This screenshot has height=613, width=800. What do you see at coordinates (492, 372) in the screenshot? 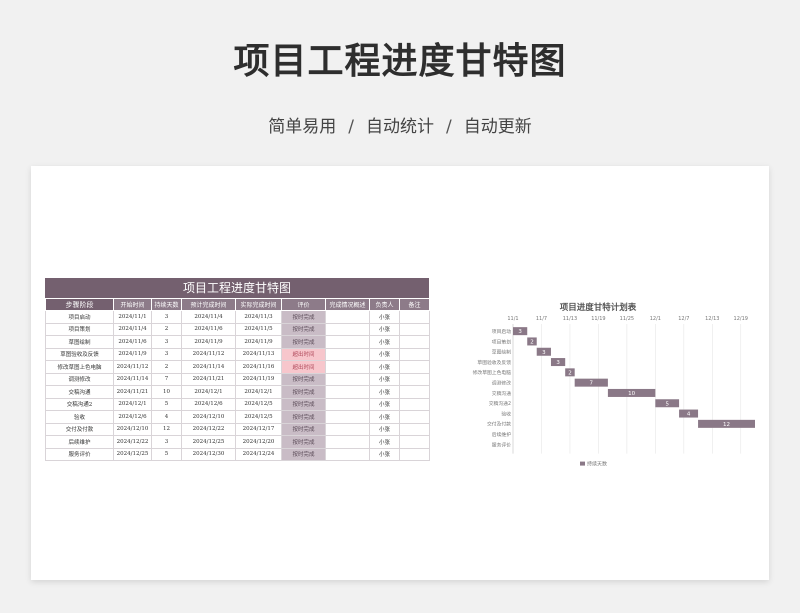
I see `category-label: 修改草图上色电脑` at bounding box center [492, 372].